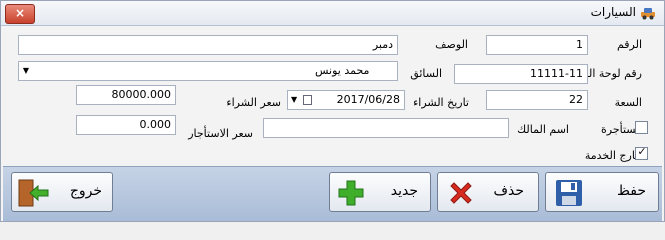  I want to click on green-plus-icon, so click(351, 193).